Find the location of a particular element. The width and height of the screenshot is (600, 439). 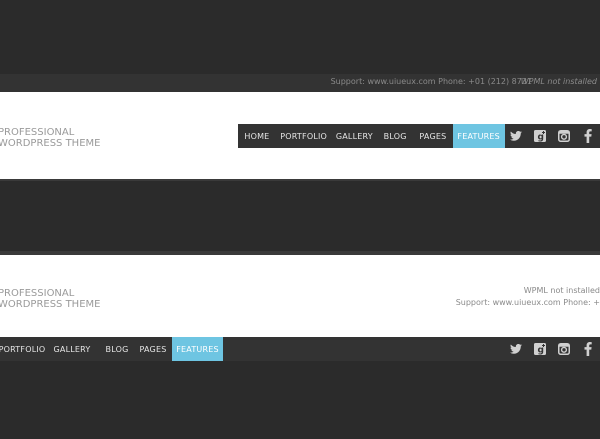

support-contact-text: Support: www.uiueux.com Phone: + is located at coordinates (527, 302).